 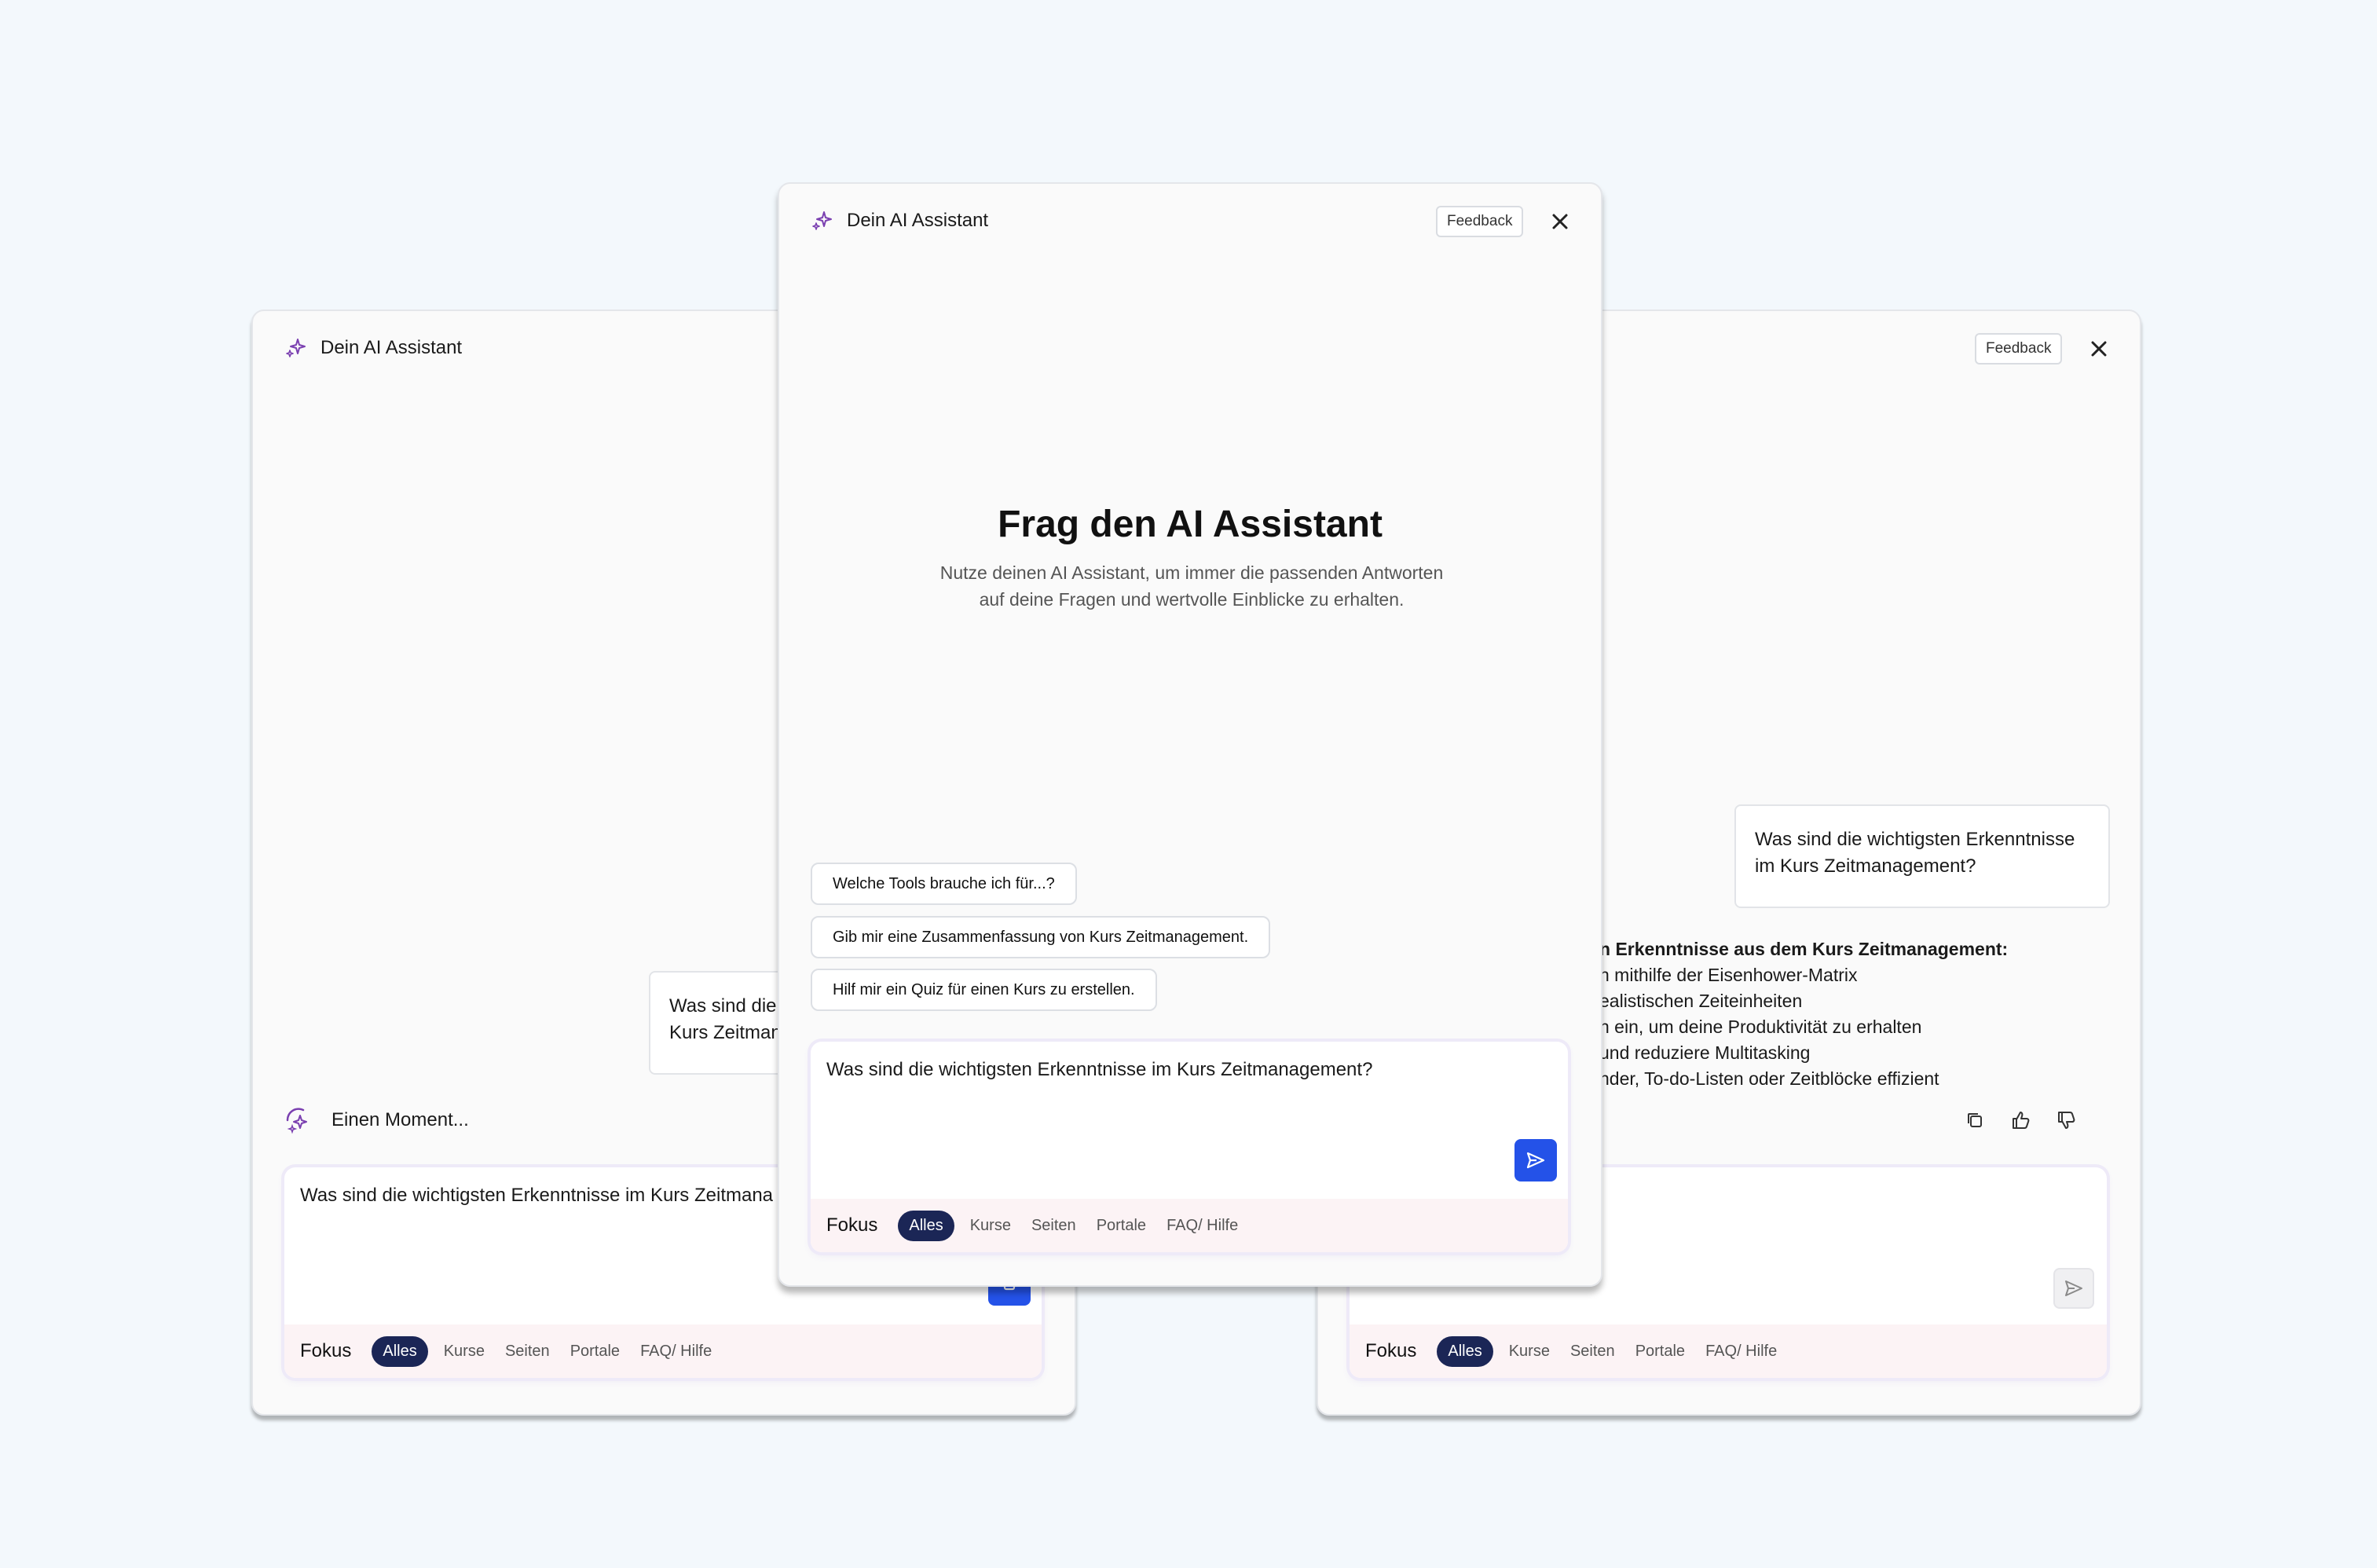 I want to click on page-title: Frag den AI Assistant, so click(x=1190, y=524).